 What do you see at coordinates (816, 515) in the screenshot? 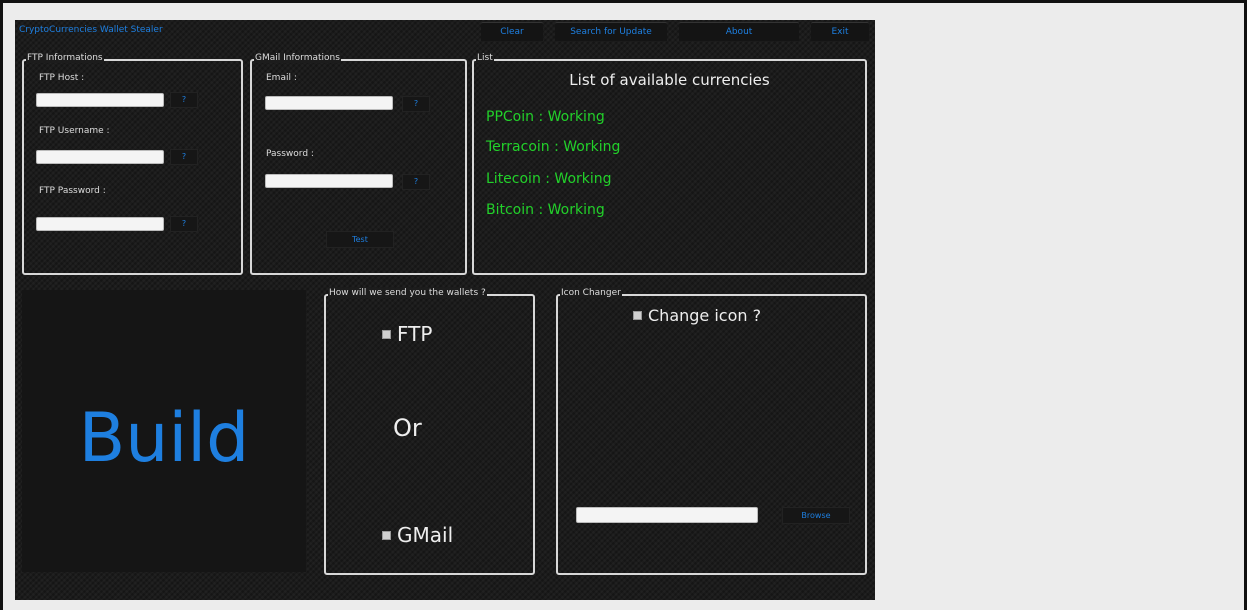
I see `browse-button: Browse` at bounding box center [816, 515].